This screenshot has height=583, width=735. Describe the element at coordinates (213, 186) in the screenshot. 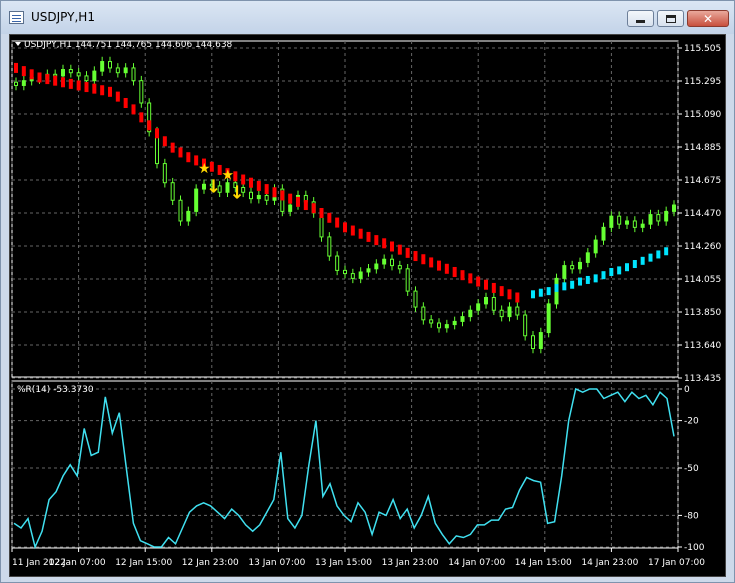

I see `down-arrow-marker: ↓` at that location.